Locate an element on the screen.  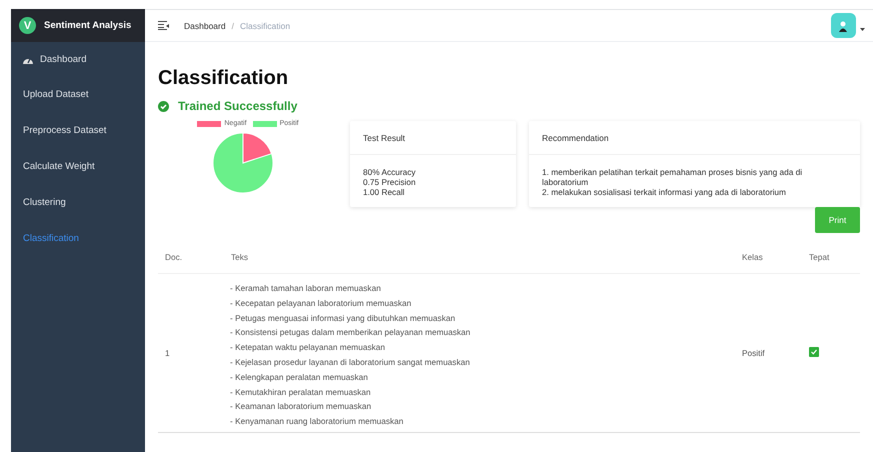
result-text: 2. melakukan sosialisasi terkait informasi yang ada di laboratorium is located at coordinates (664, 192).